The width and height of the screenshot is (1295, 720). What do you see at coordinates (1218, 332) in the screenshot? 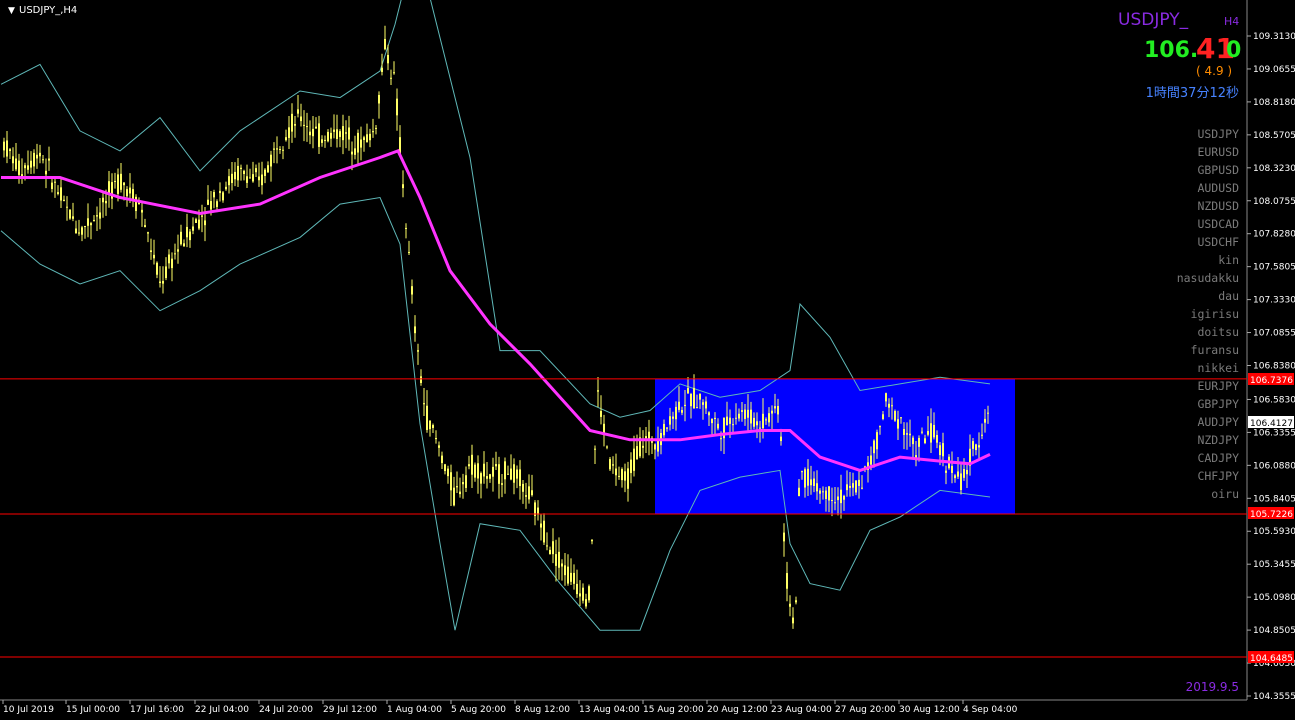
I see `symbol-list-item: doitsu` at bounding box center [1218, 332].